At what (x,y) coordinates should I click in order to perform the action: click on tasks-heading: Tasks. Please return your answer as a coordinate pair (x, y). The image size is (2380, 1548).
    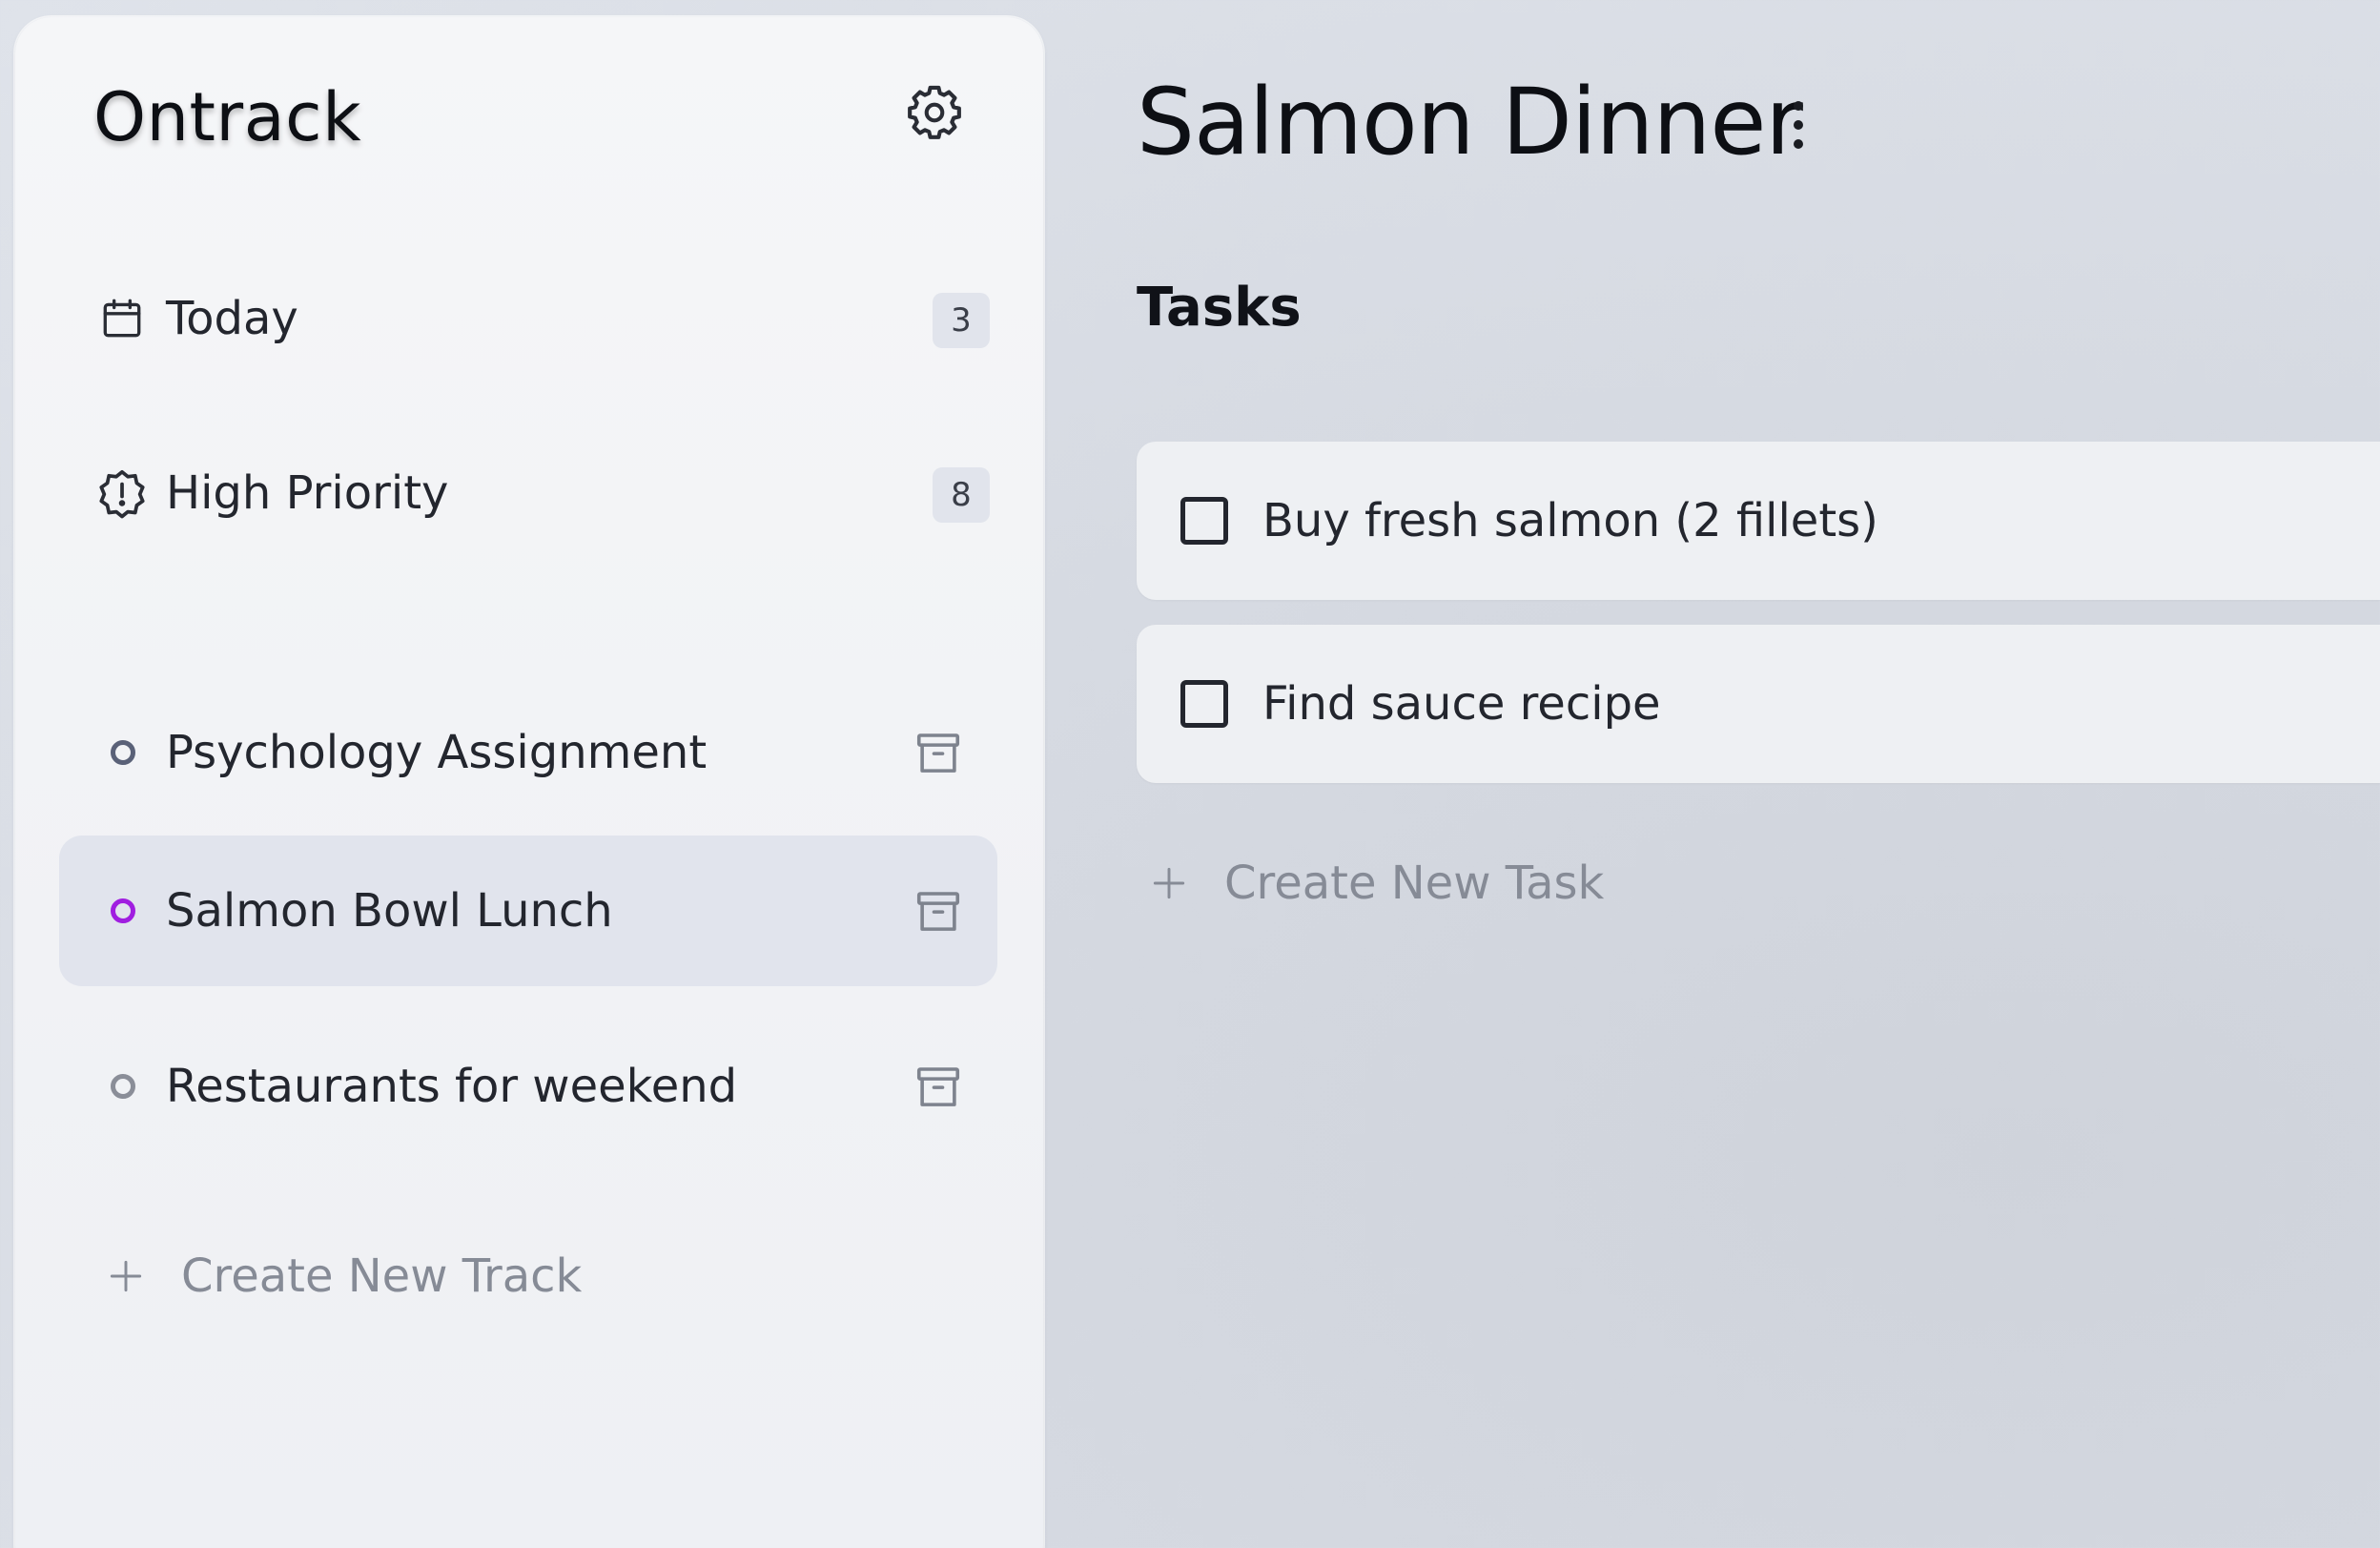
    Looking at the image, I should click on (1220, 308).